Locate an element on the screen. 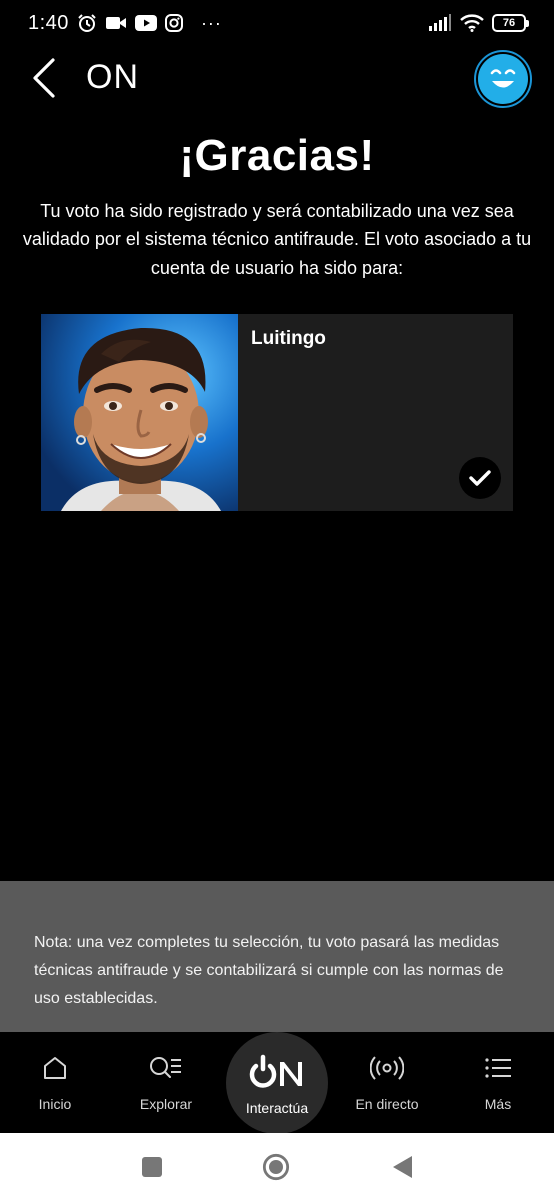 The width and height of the screenshot is (554, 1200). more-notifications-icon: ··· is located at coordinates (211, 22).